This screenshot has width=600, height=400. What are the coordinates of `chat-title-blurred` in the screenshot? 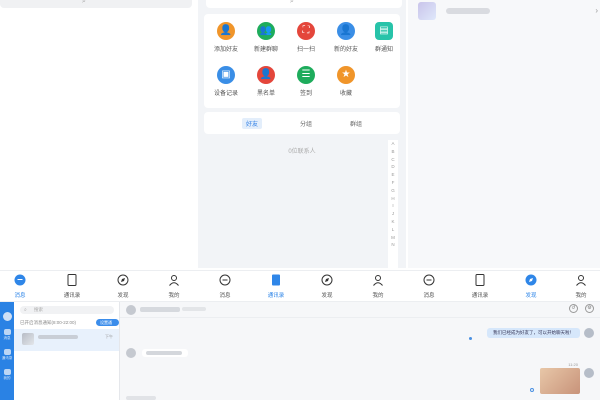 It's located at (160, 309).